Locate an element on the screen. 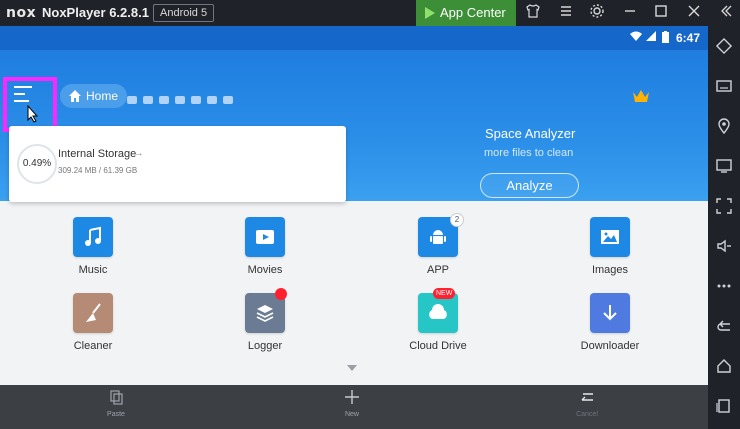  location-icon is located at coordinates (724, 127).